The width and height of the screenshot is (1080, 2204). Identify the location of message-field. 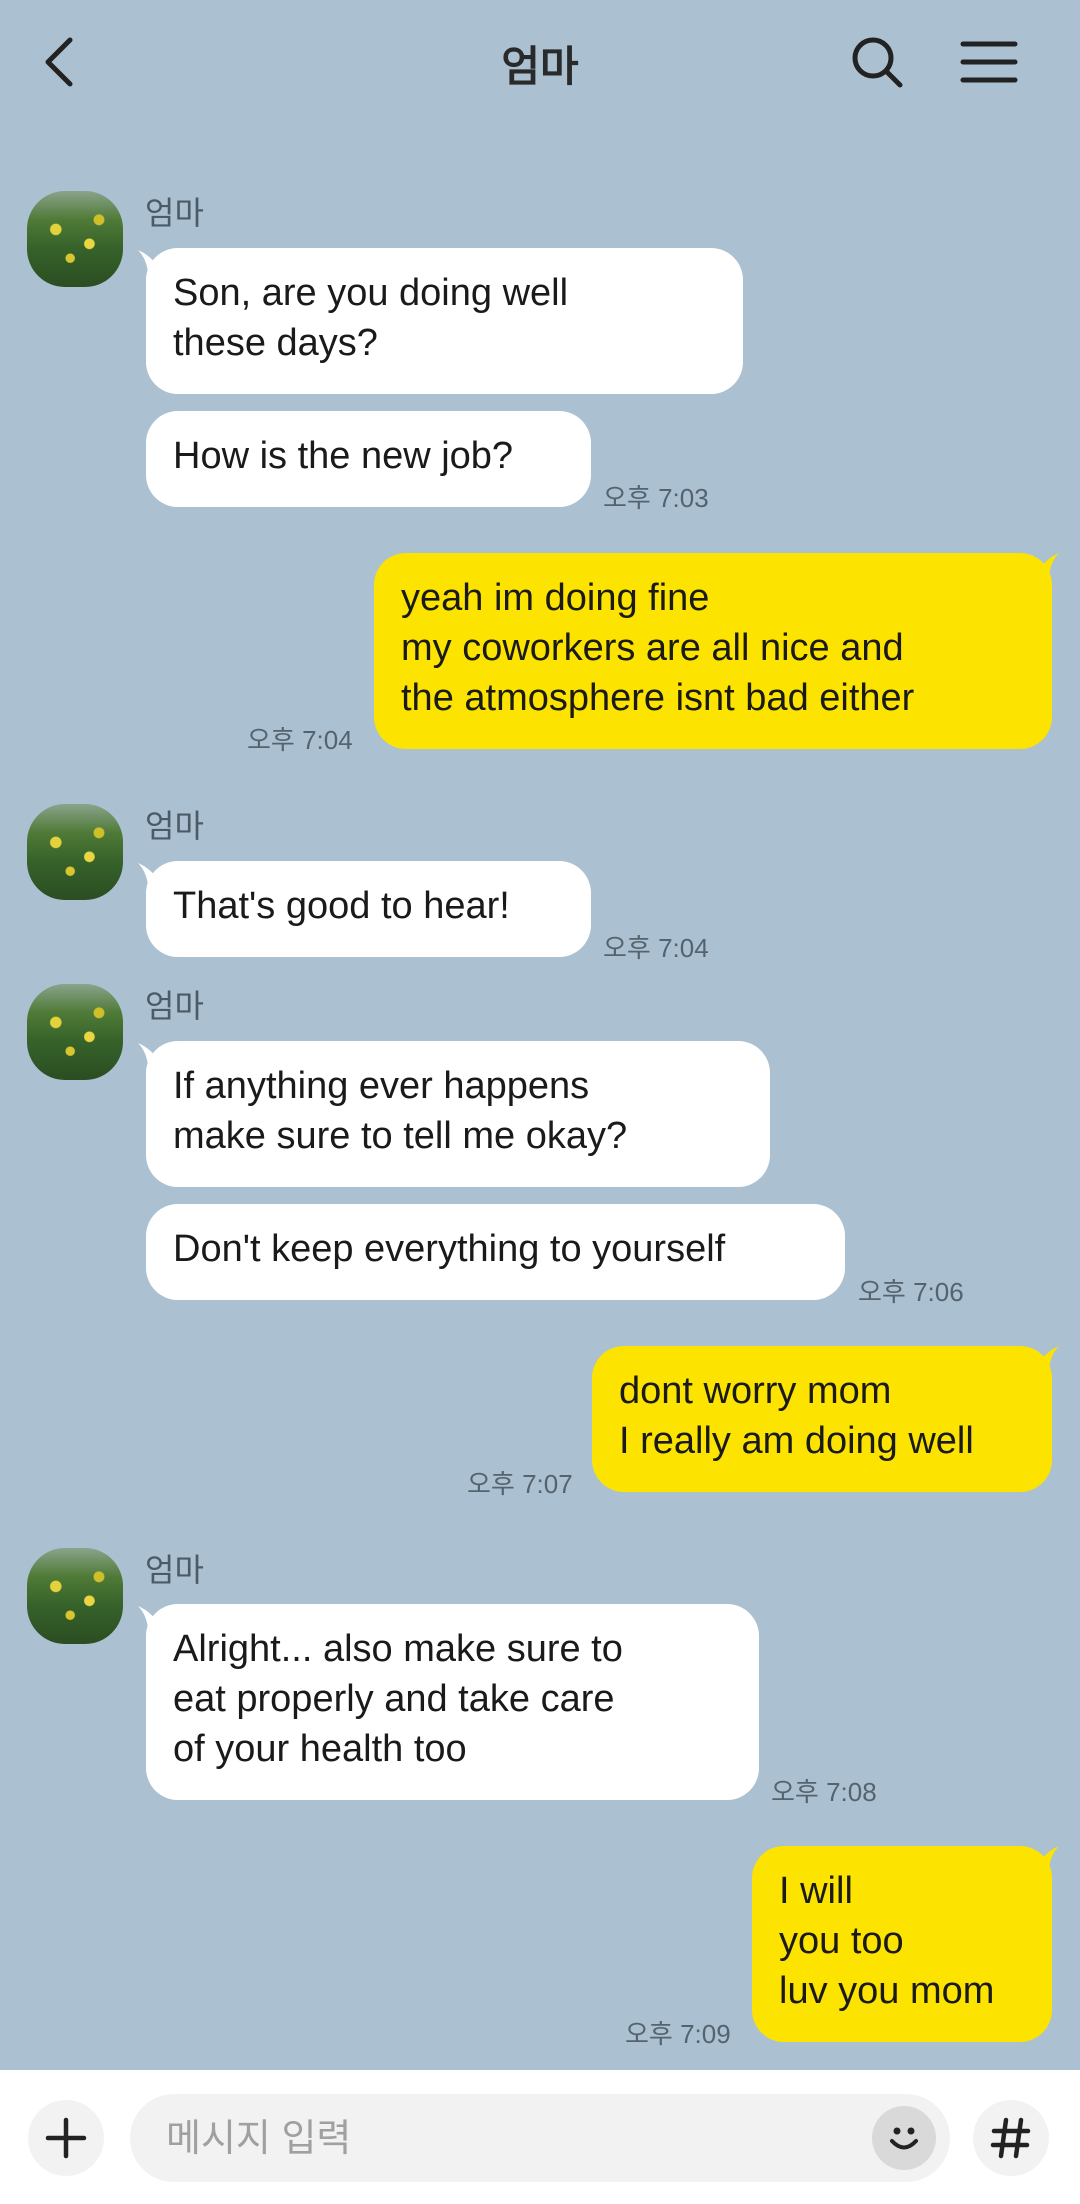
(540, 2138).